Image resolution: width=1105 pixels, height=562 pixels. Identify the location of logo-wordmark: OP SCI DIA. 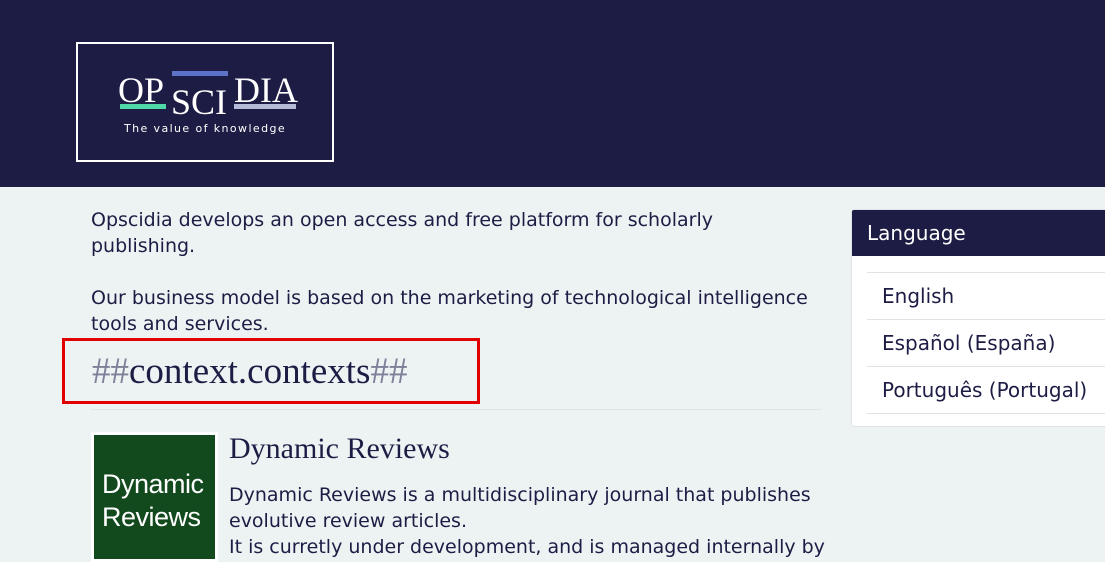
(205, 93).